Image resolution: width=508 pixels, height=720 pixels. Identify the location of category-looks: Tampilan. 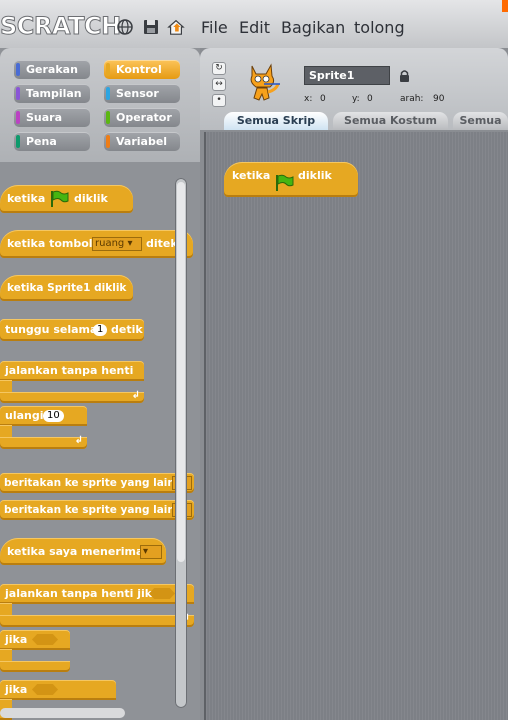
(52, 93).